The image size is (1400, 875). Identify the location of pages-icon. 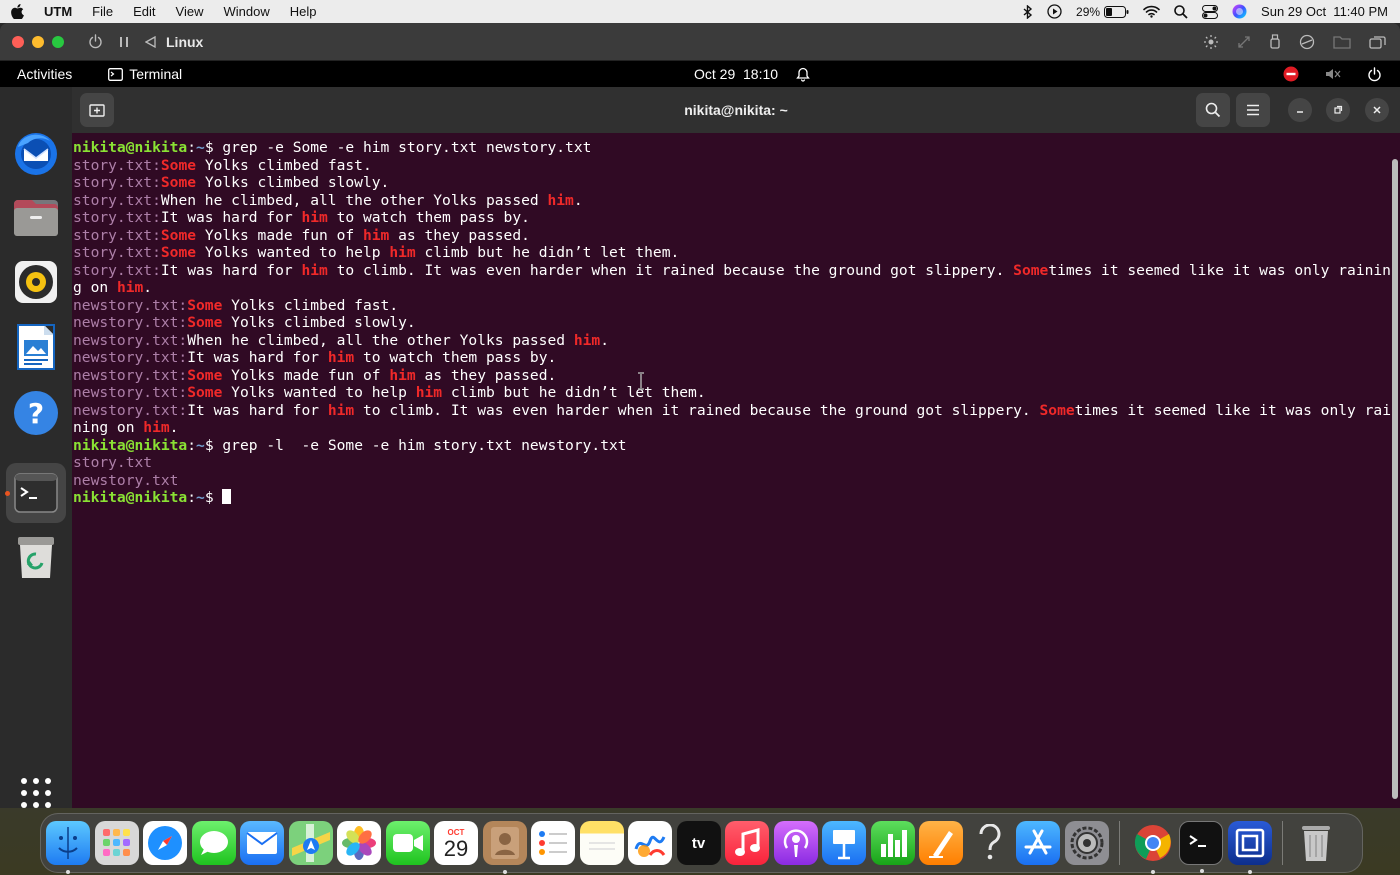
(941, 843).